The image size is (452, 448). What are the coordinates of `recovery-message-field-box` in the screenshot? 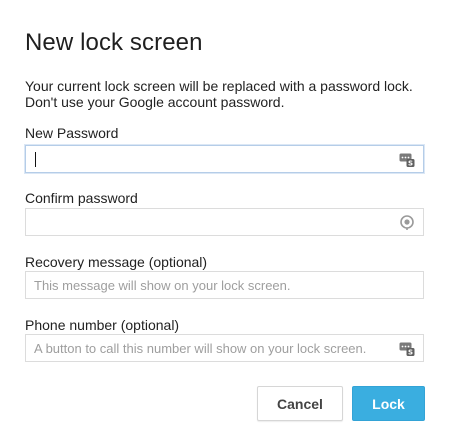 It's located at (224, 285).